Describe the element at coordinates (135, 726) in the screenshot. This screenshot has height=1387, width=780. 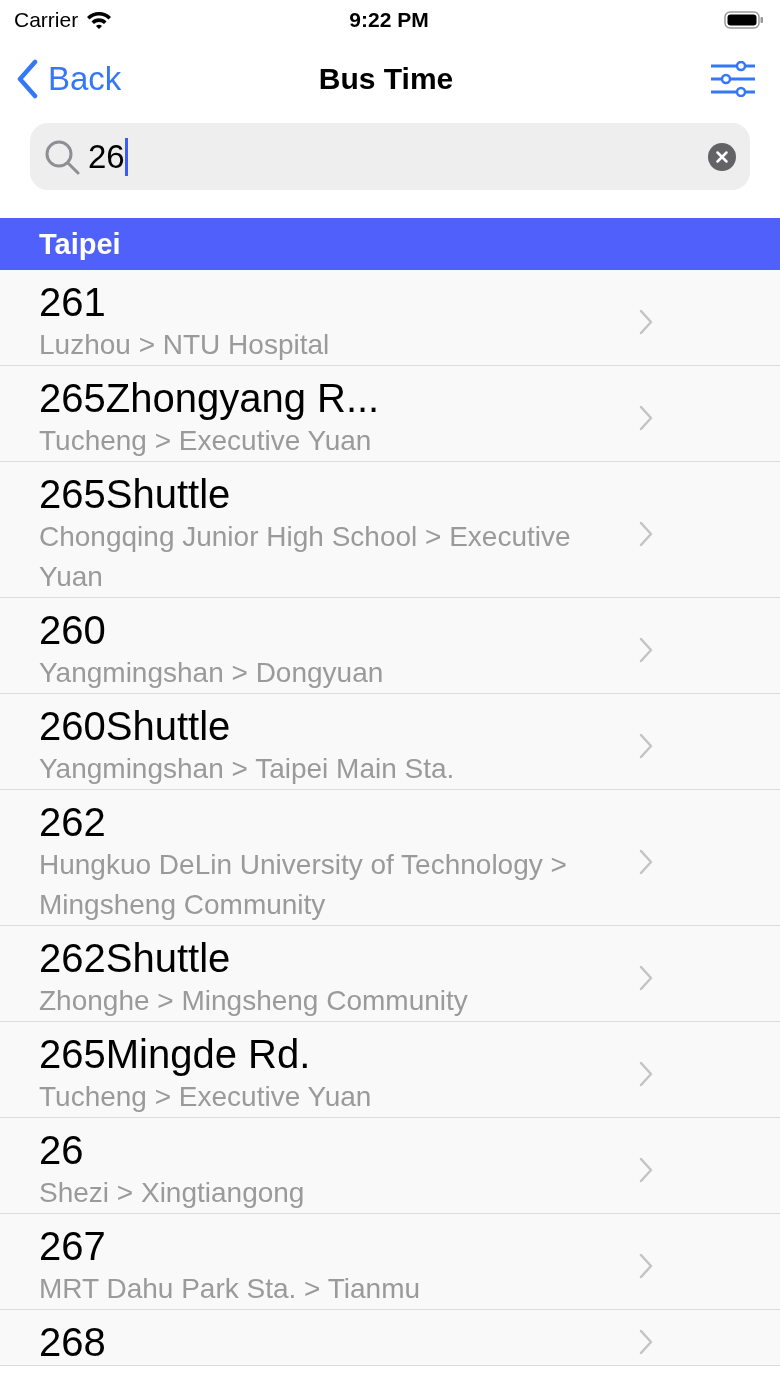
I see `route-number: 260Shuttle` at that location.